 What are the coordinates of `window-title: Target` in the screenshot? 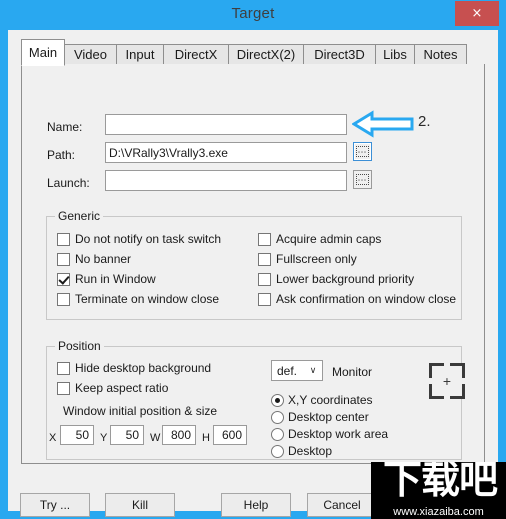 It's located at (253, 13).